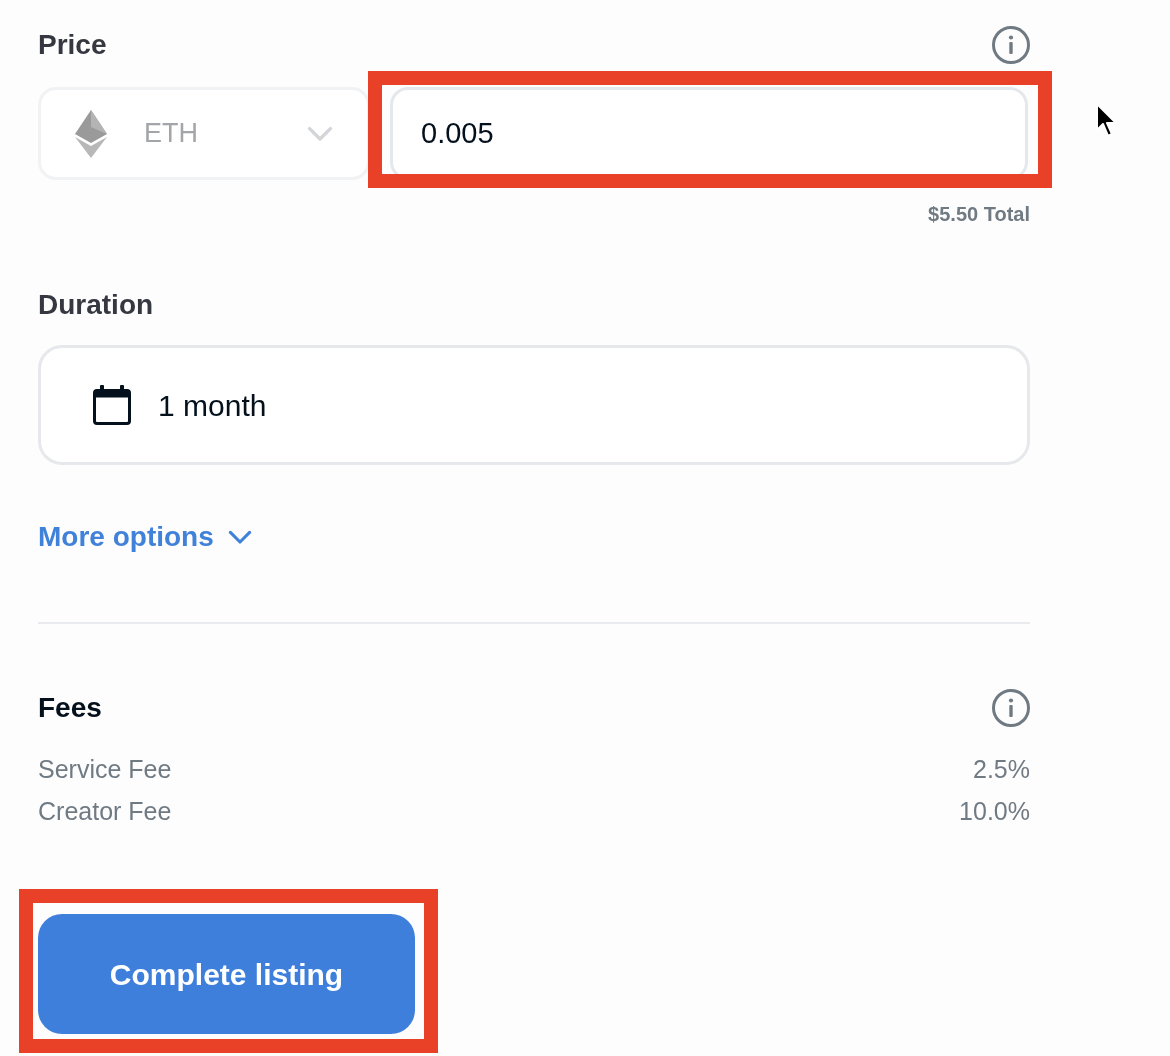  I want to click on currency-label: ETH, so click(171, 134).